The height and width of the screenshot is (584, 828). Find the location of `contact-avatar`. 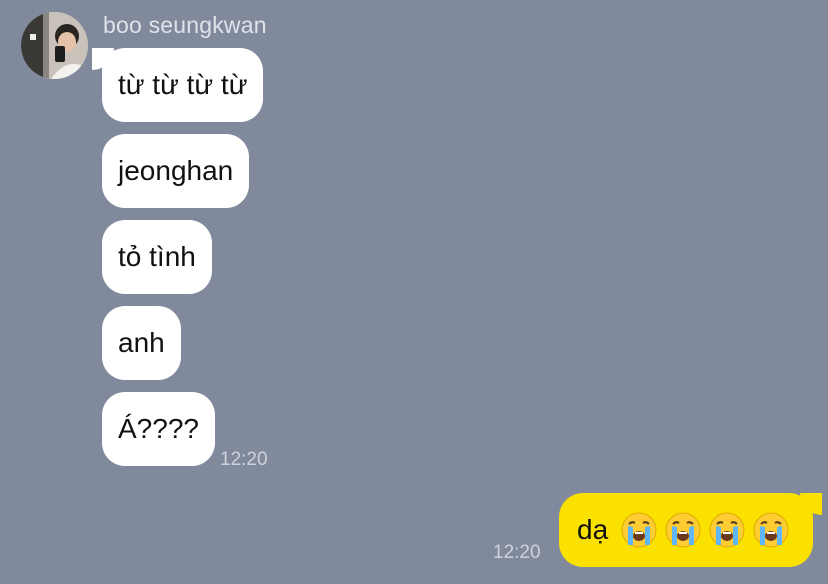

contact-avatar is located at coordinates (54, 45).